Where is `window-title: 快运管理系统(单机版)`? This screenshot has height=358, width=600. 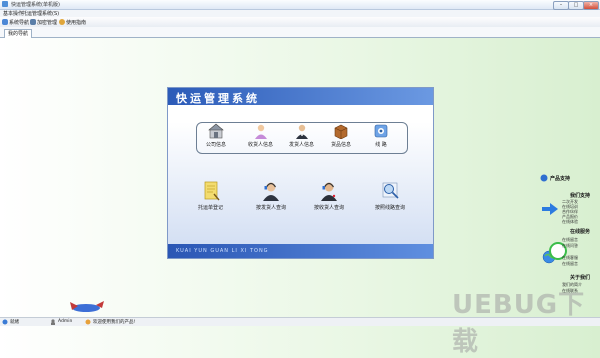
window-title: 快运管理系统(单机版) is located at coordinates (35, 5).